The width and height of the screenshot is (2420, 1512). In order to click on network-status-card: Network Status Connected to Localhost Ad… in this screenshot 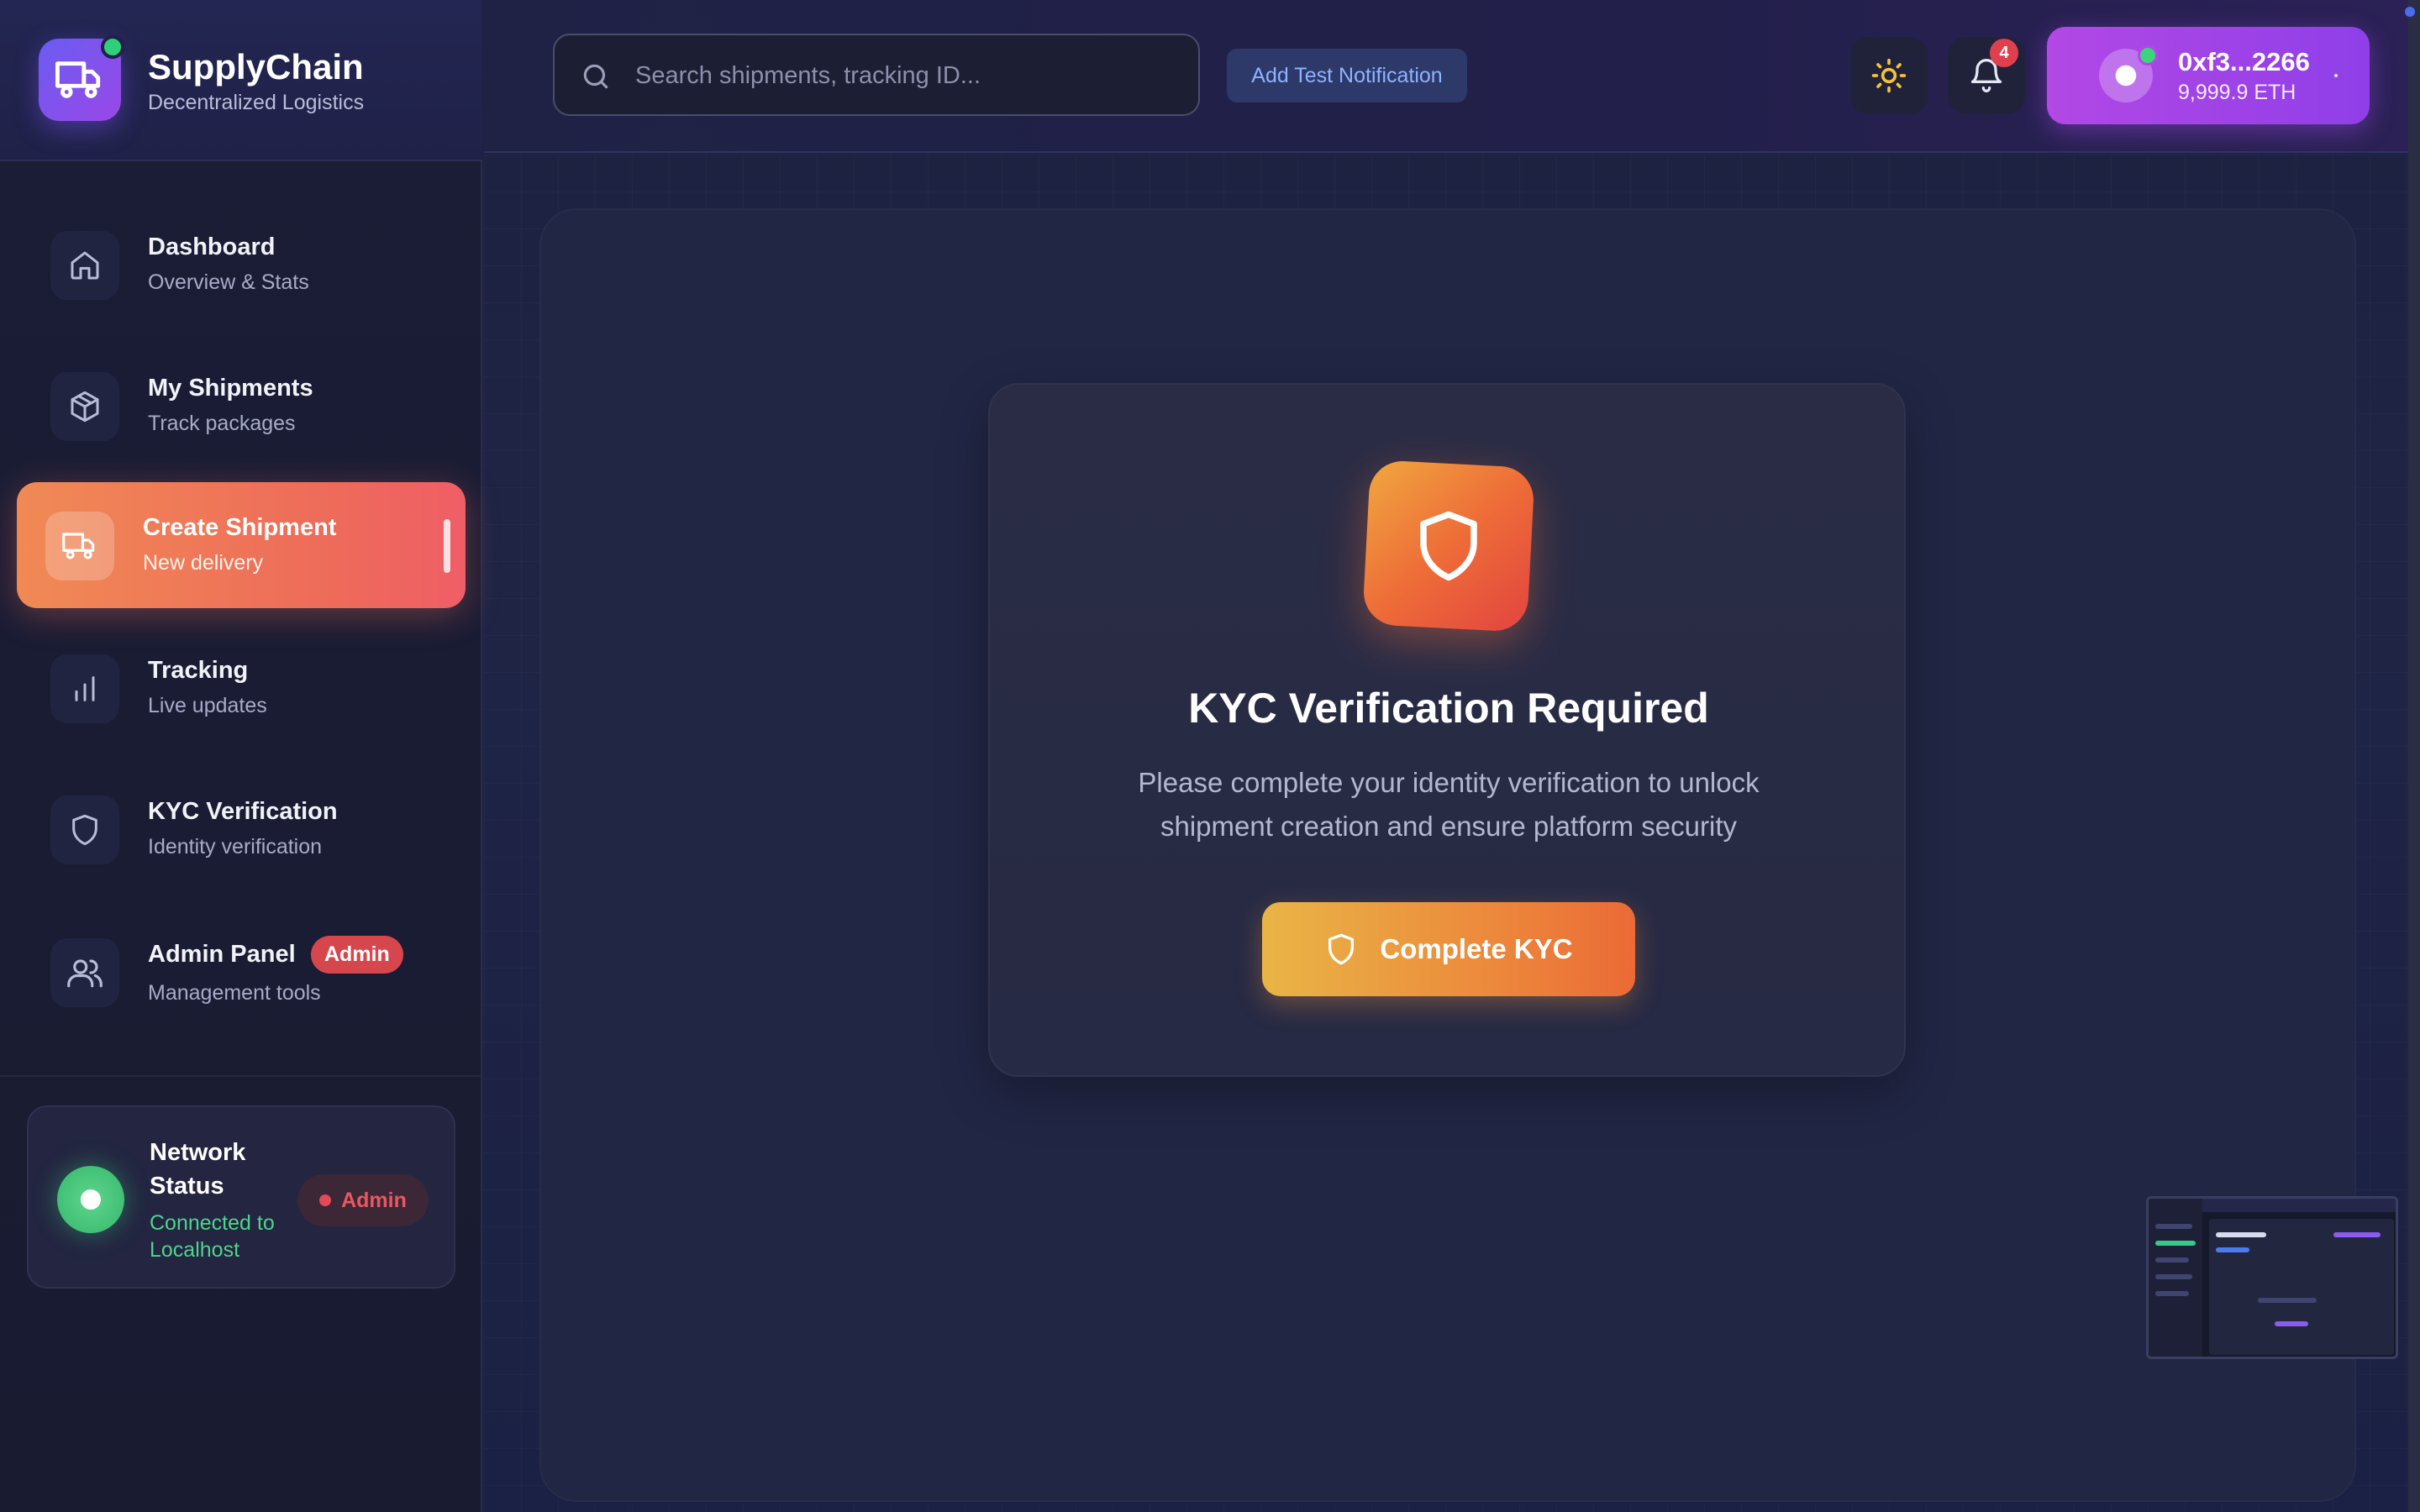, I will do `click(241, 1197)`.